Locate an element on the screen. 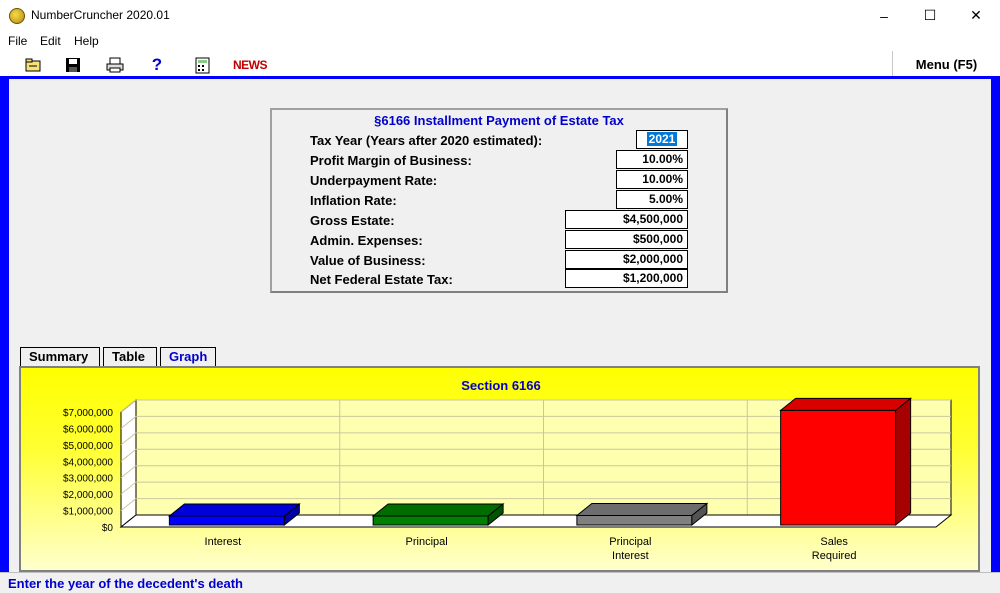  status-message: Enter the year of the decedent's death is located at coordinates (125, 583).